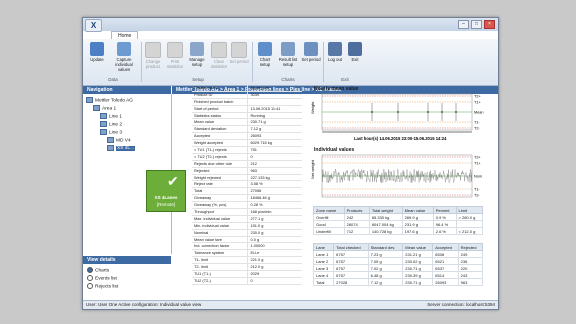 This screenshot has height=324, width=576. Describe the element at coordinates (153, 55) in the screenshot. I see `change-product-button: Change product` at that location.